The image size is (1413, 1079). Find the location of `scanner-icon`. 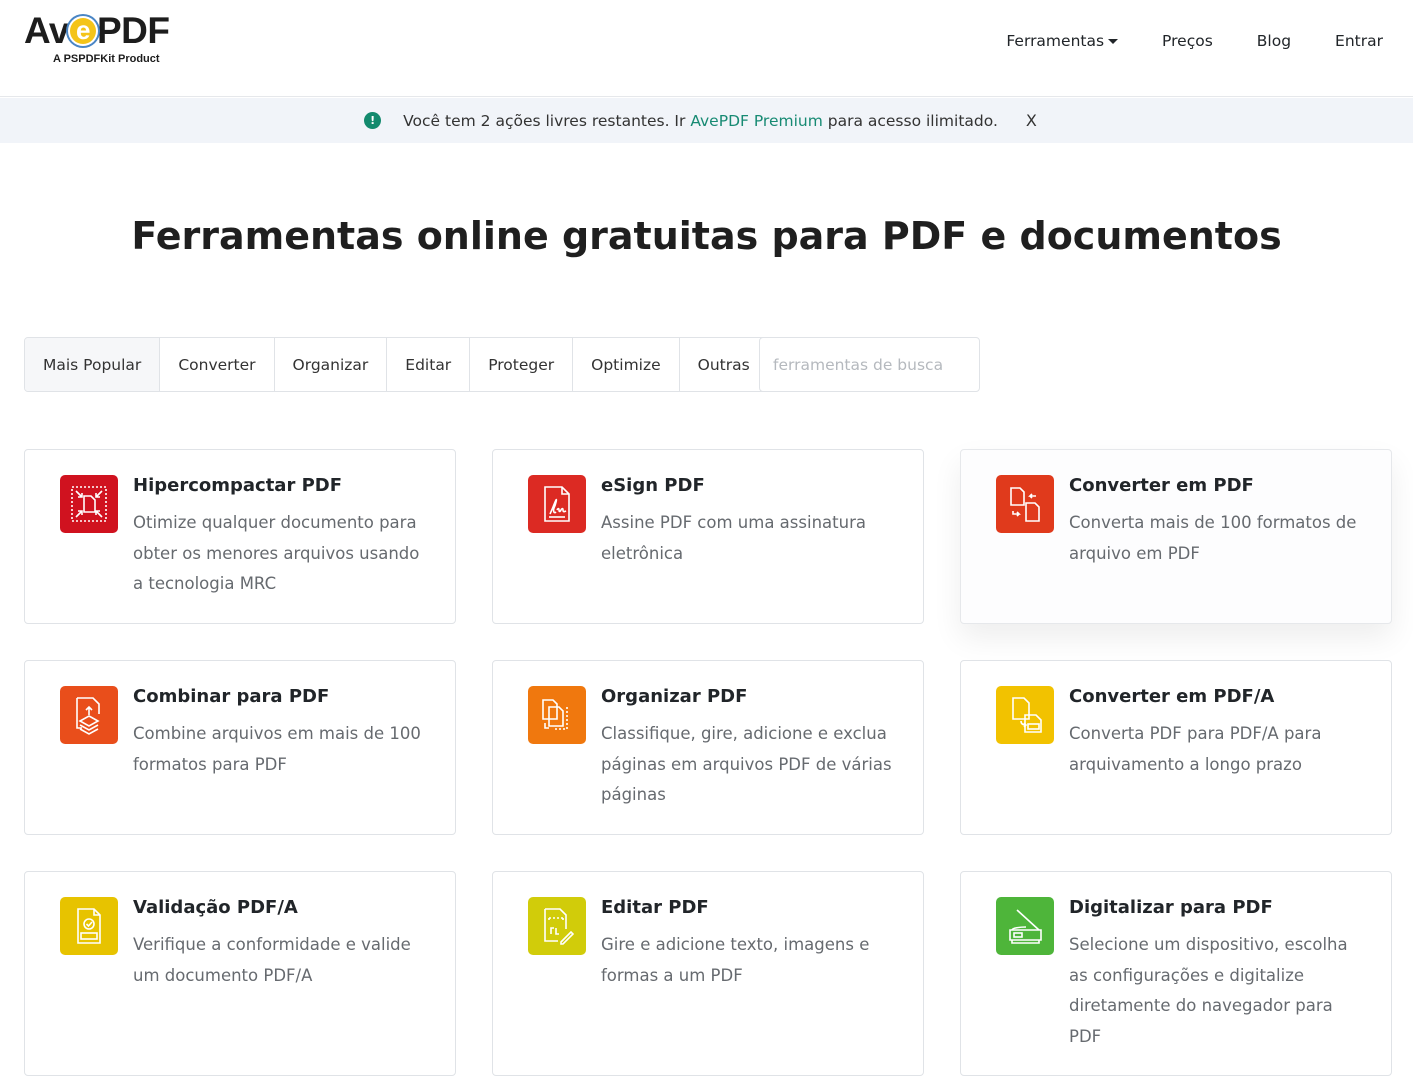

scanner-icon is located at coordinates (1025, 926).